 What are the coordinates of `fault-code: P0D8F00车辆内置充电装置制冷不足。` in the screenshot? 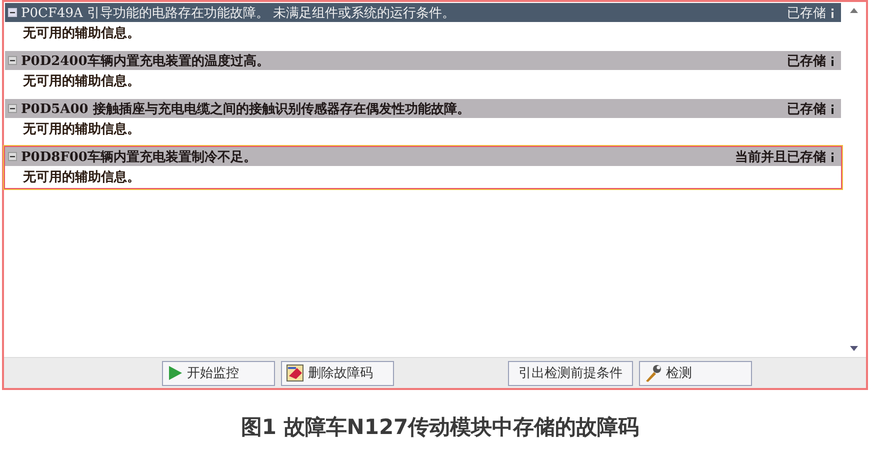 It's located at (139, 157).